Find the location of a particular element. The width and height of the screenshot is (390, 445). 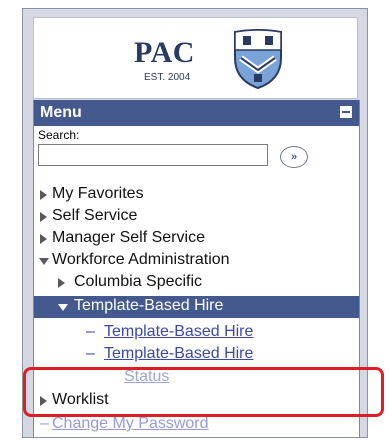

menu-item-template-based-hire-link: – Template-Based Hire is located at coordinates (196, 333).